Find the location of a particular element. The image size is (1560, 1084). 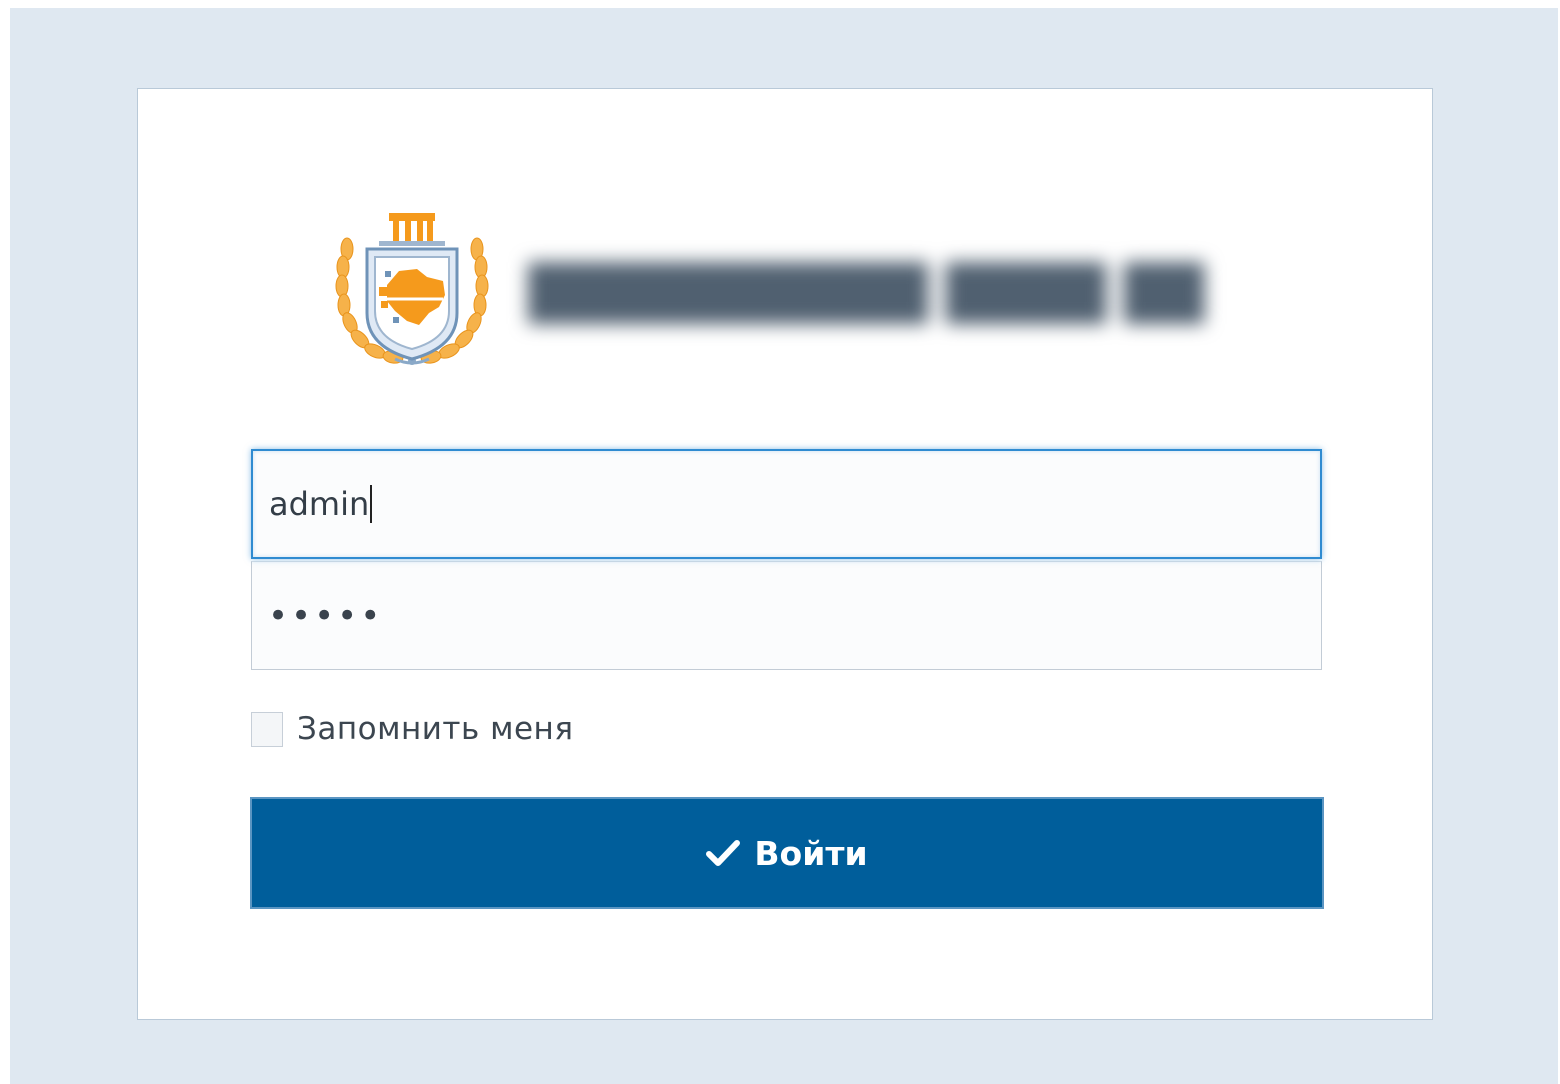

coat-of-arms-emblem-icon is located at coordinates (412, 289).